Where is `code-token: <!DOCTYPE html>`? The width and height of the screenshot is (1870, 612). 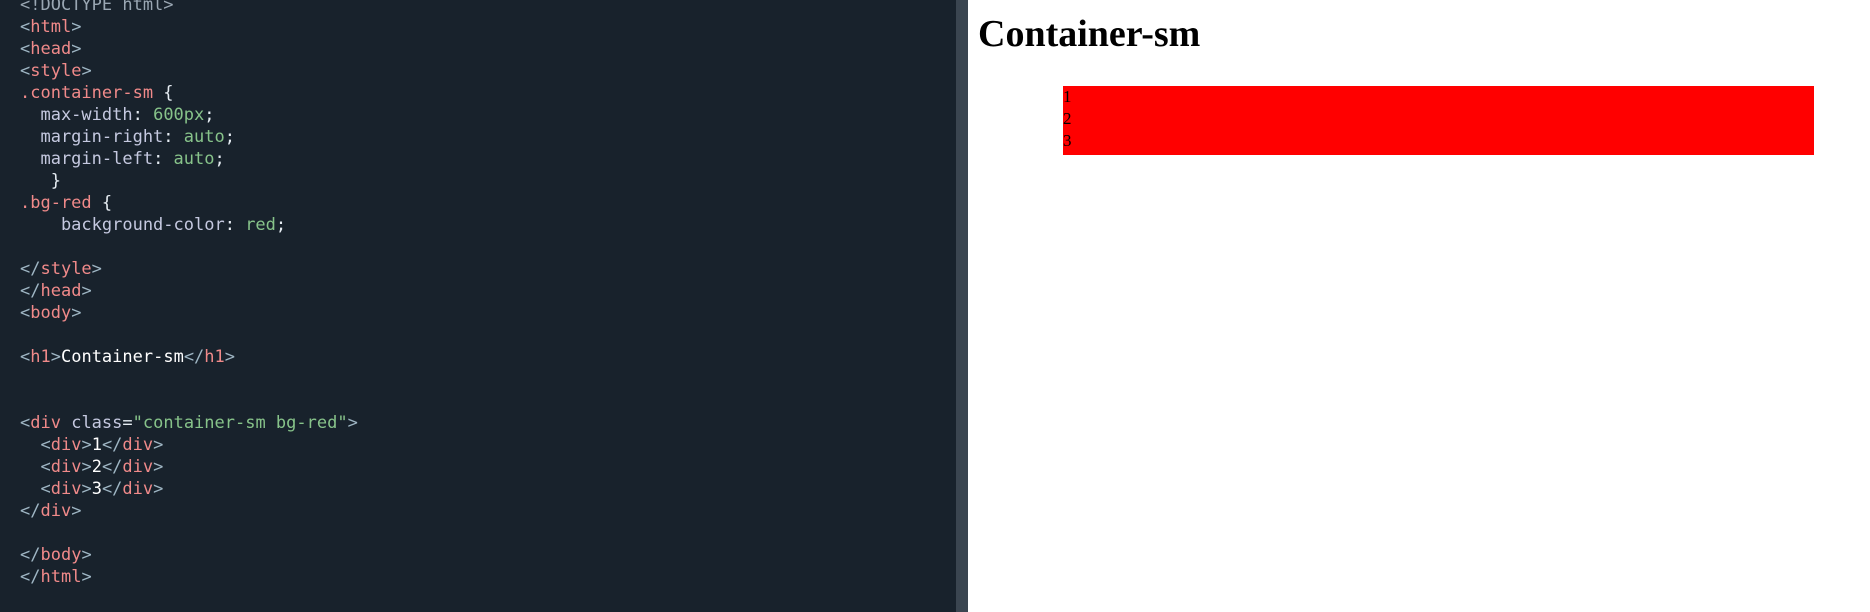
code-token: <!DOCTYPE html> is located at coordinates (97, 7).